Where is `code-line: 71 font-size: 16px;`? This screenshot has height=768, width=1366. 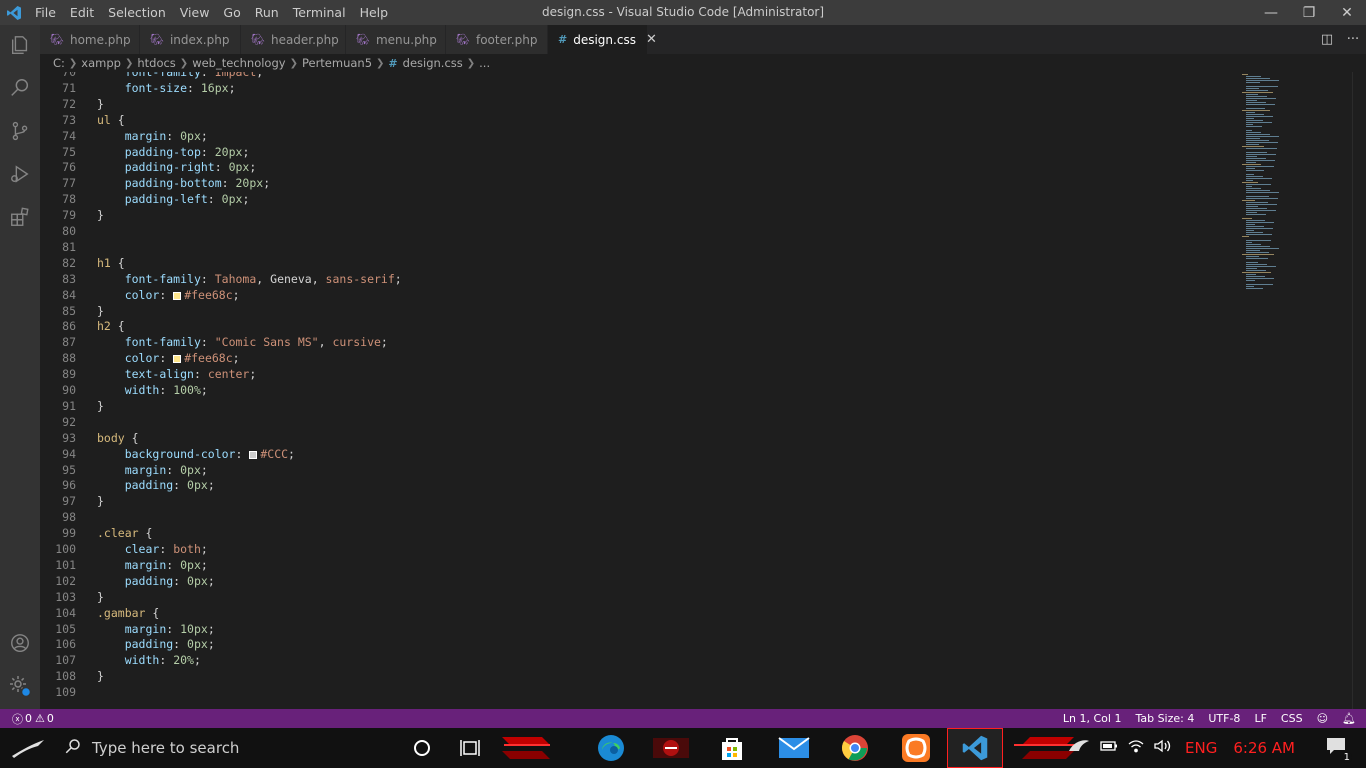
code-line: 71 font-size: 16px; is located at coordinates (630, 88).